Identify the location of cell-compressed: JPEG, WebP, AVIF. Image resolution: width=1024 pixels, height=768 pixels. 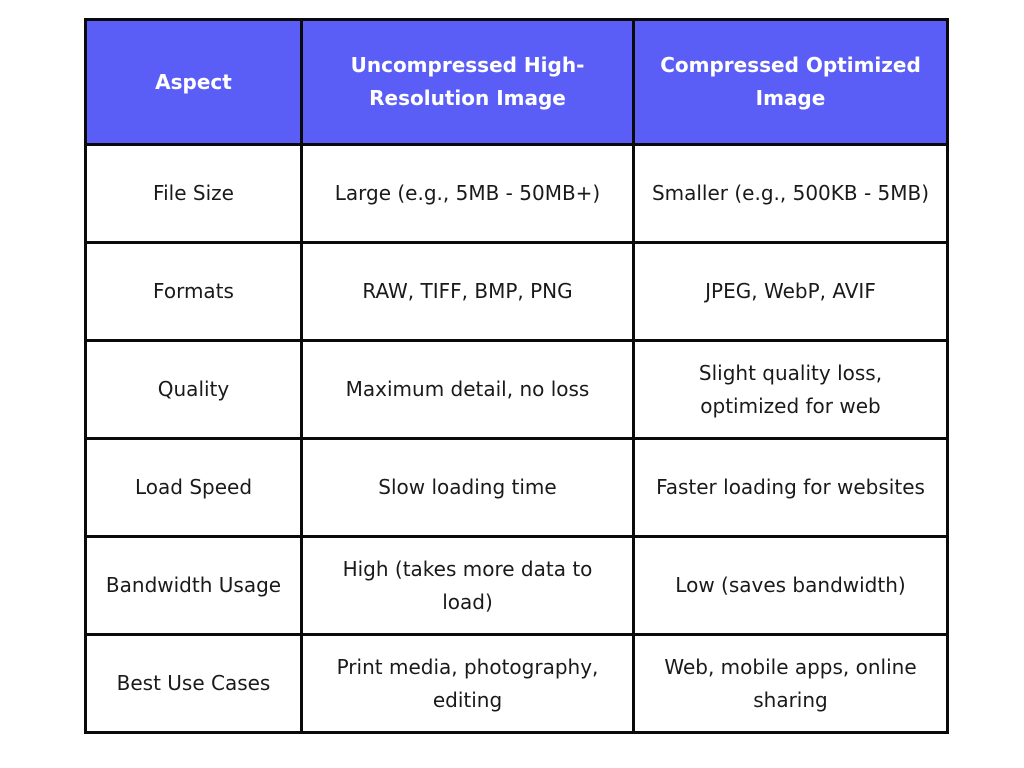
(790, 291).